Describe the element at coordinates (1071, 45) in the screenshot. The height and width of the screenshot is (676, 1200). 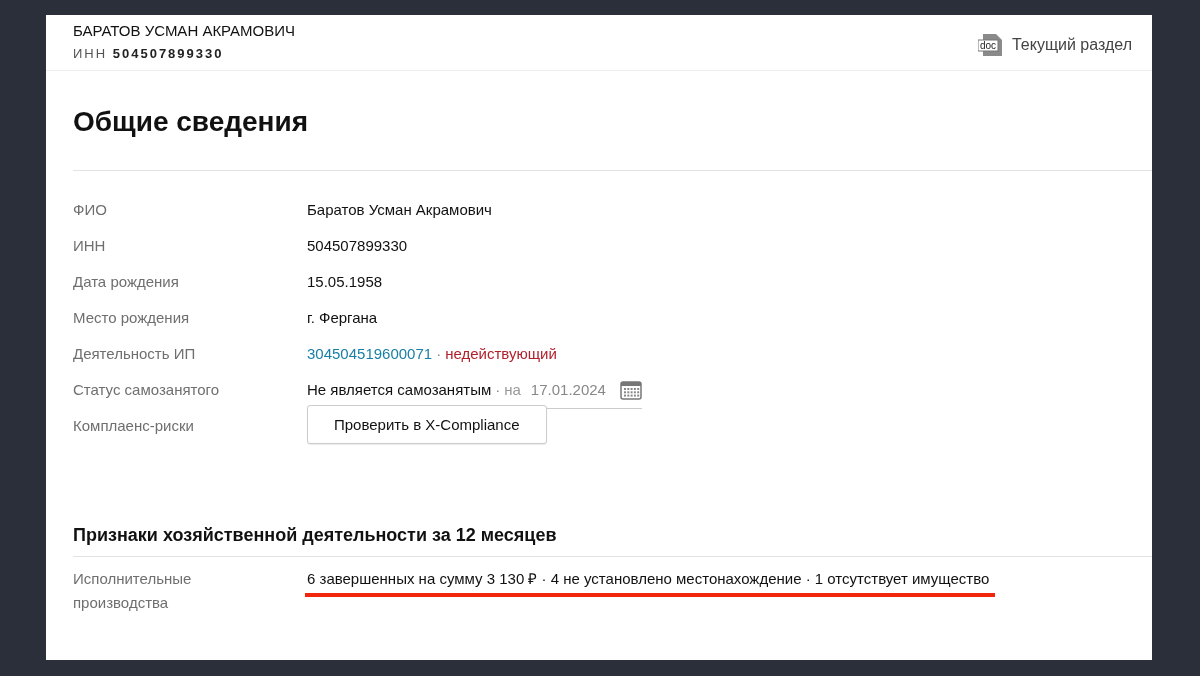
I see `current-section-link: Текущий раздел` at that location.